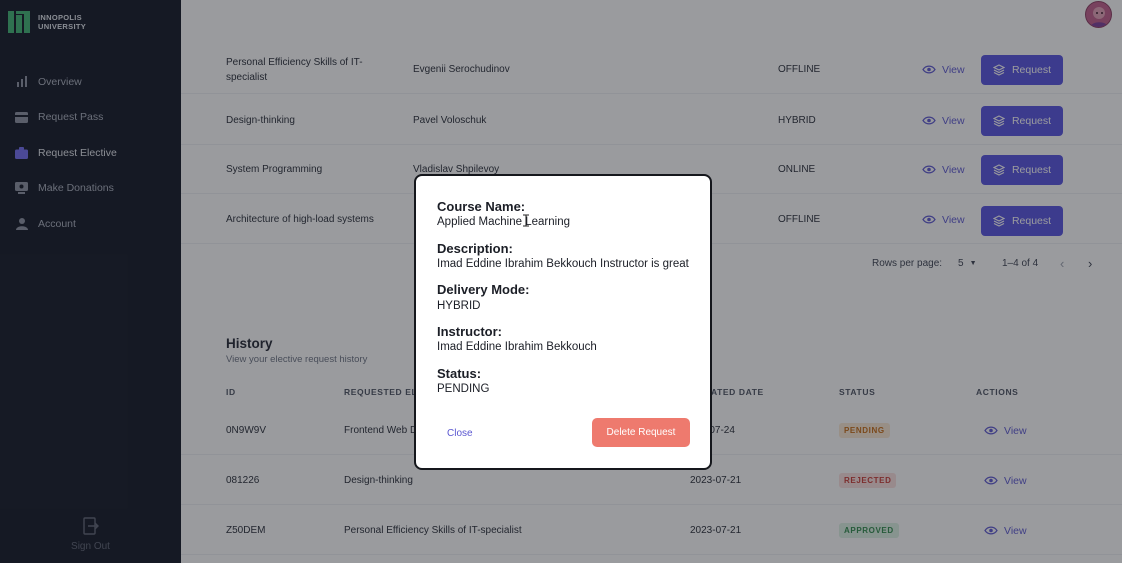 This screenshot has height=563, width=1122. Describe the element at coordinates (526, 220) in the screenshot. I see `text-cursor-icon` at that location.